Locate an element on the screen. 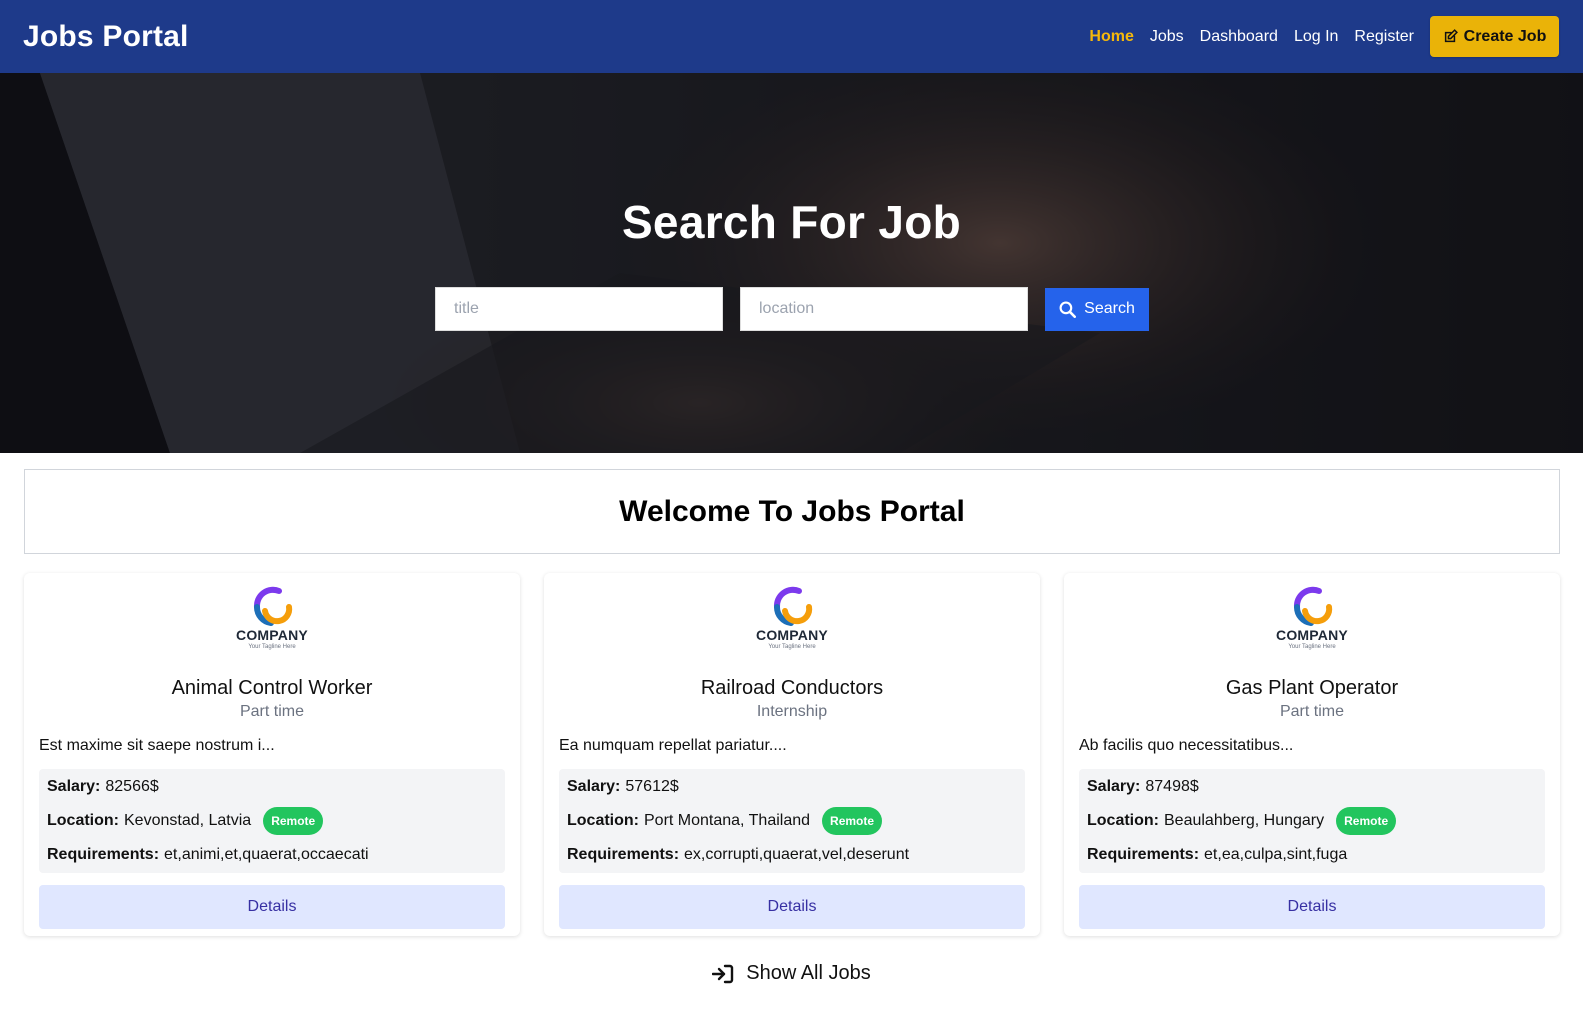  location-row: Location: Port Montana, Thailand Remote is located at coordinates (792, 821).